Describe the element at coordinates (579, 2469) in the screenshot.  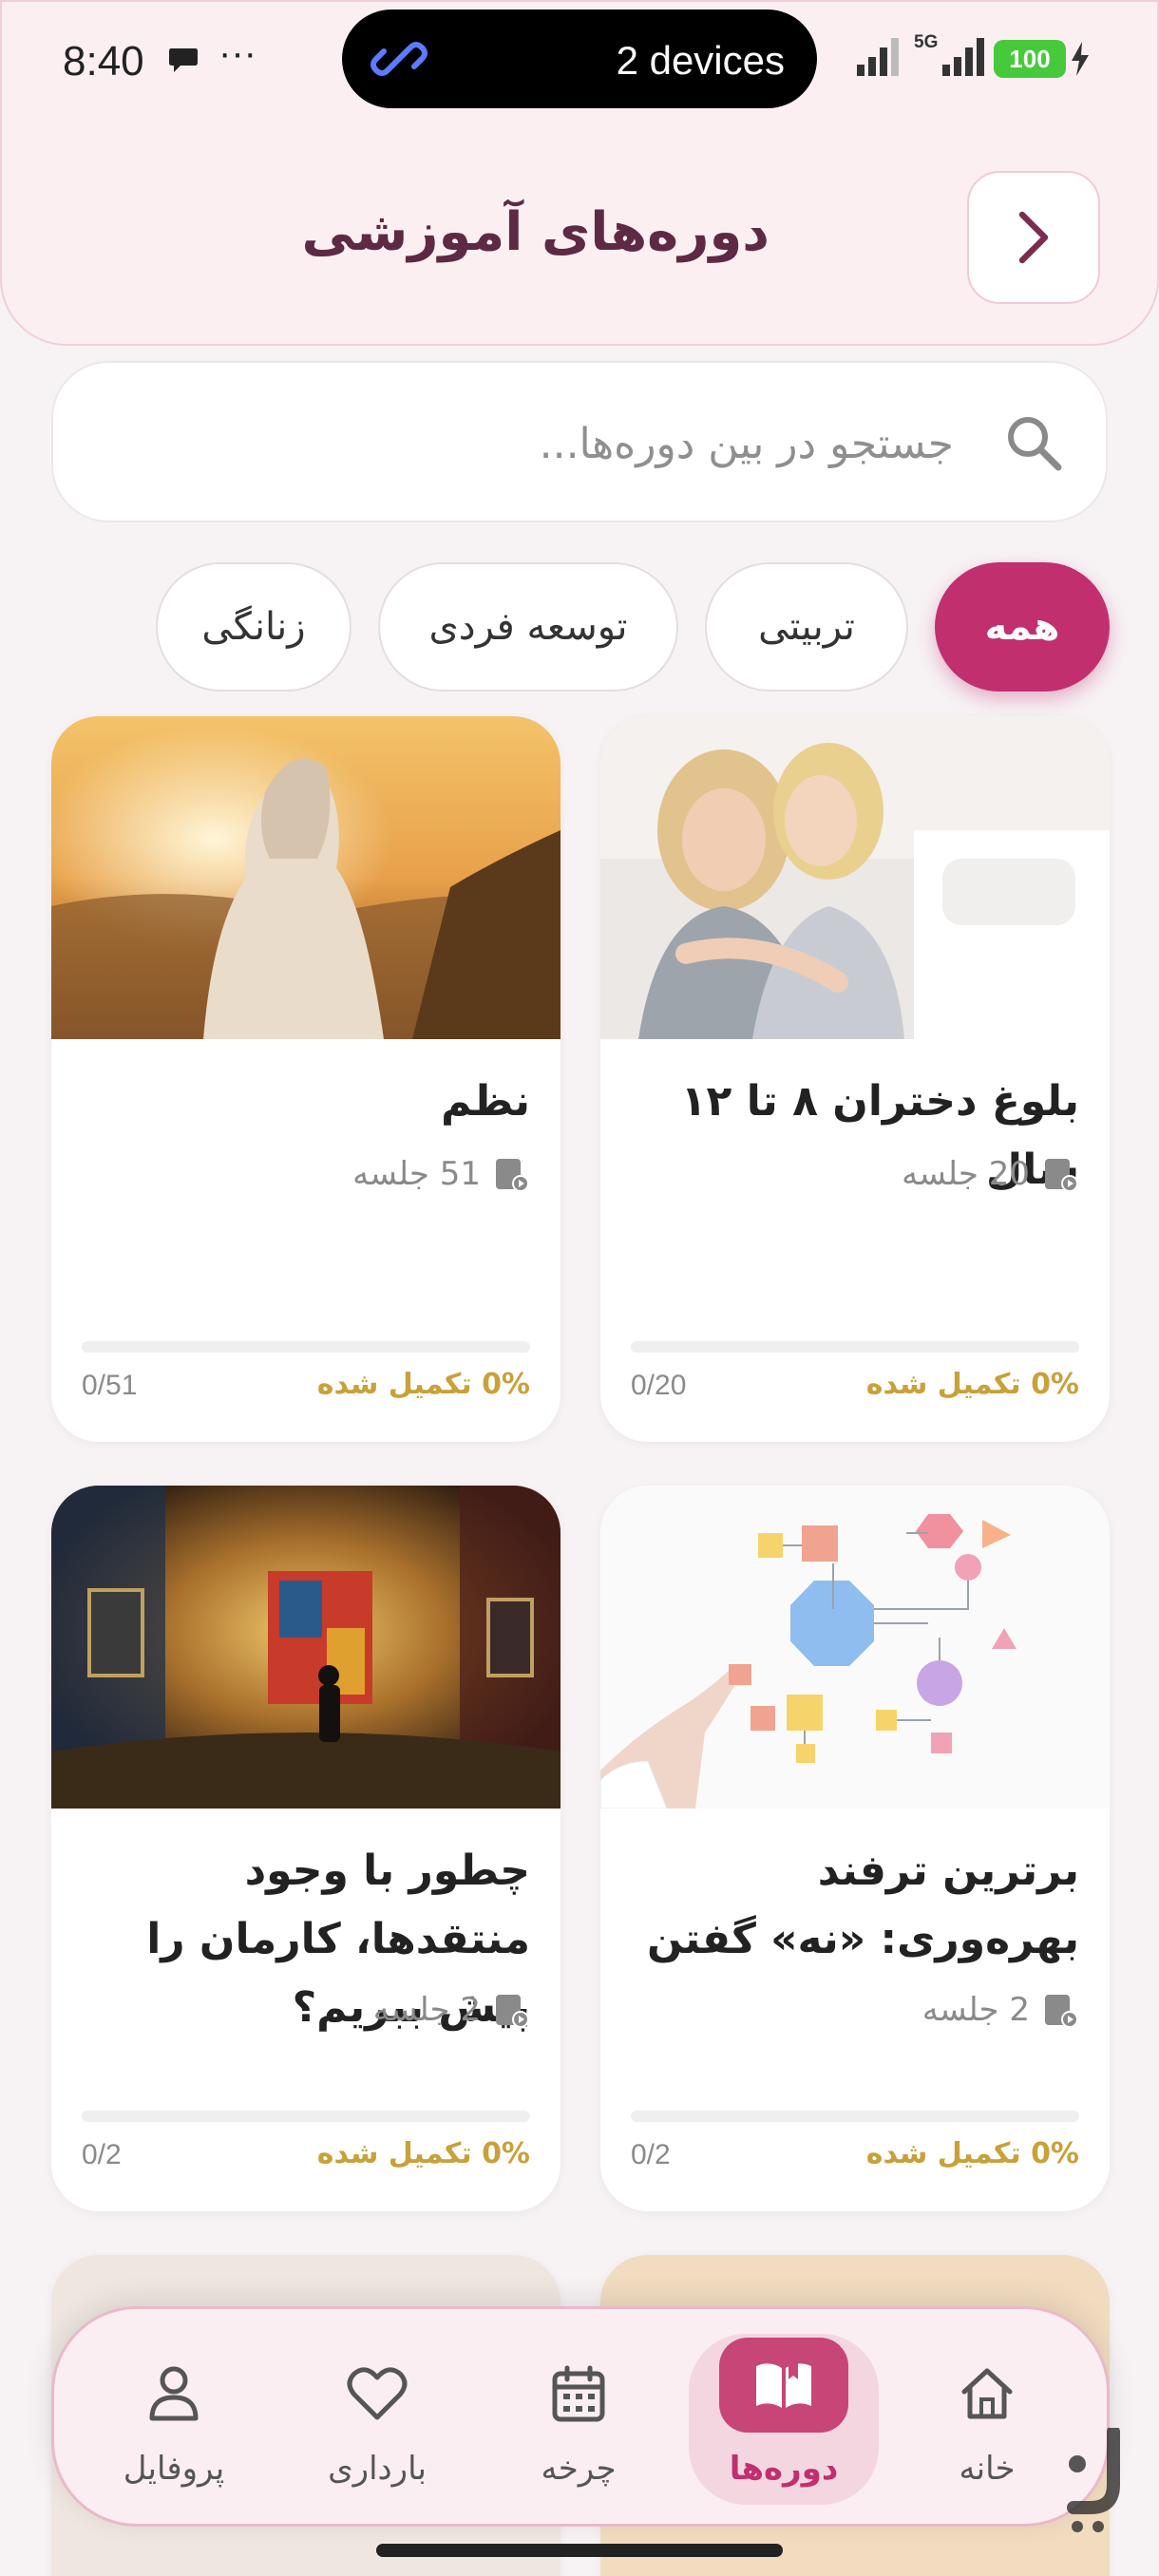
I see `nav-cycle-label: چرخه` at that location.